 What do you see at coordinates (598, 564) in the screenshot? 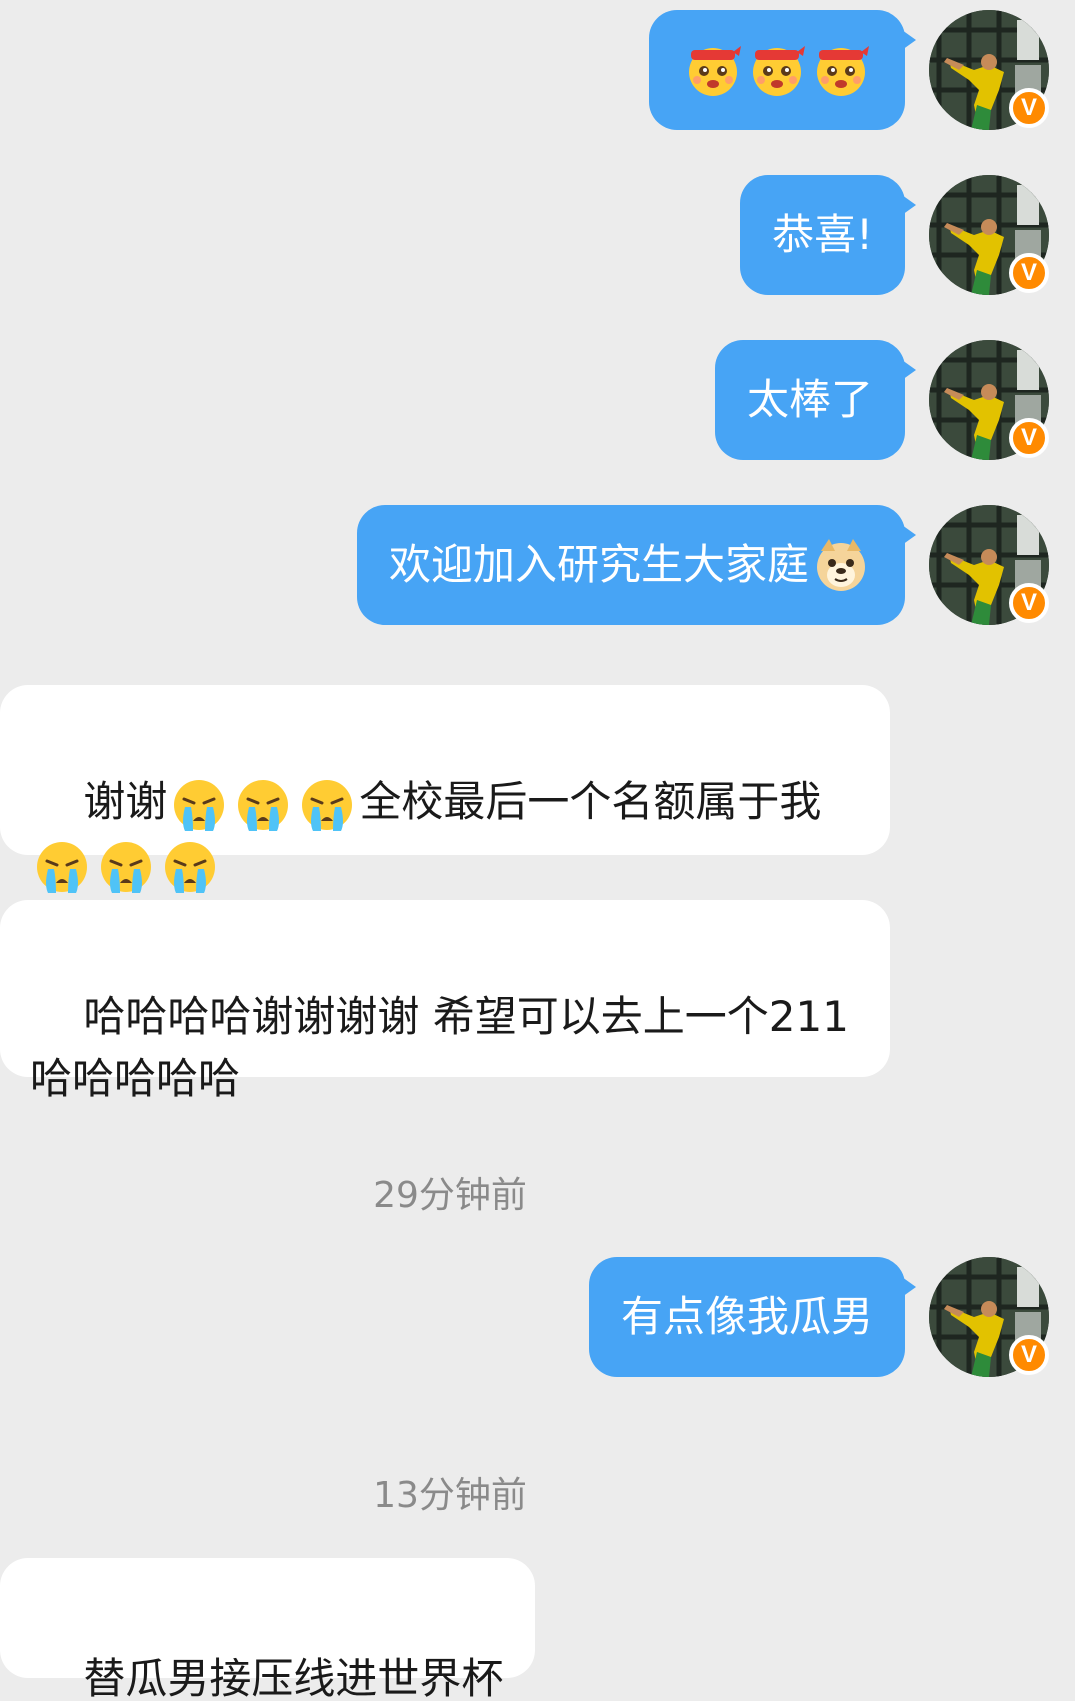
I see `message-text: 欢迎加入研究生大家庭` at bounding box center [598, 564].